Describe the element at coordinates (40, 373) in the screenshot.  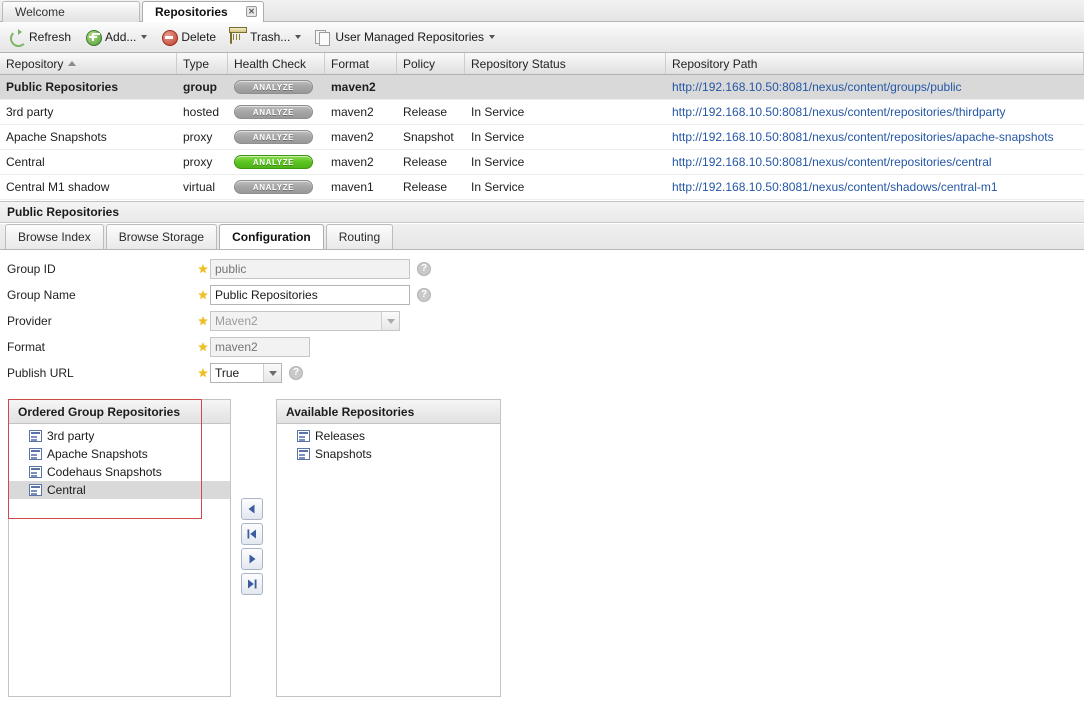
I see `publish-url-label: Publish URL` at that location.